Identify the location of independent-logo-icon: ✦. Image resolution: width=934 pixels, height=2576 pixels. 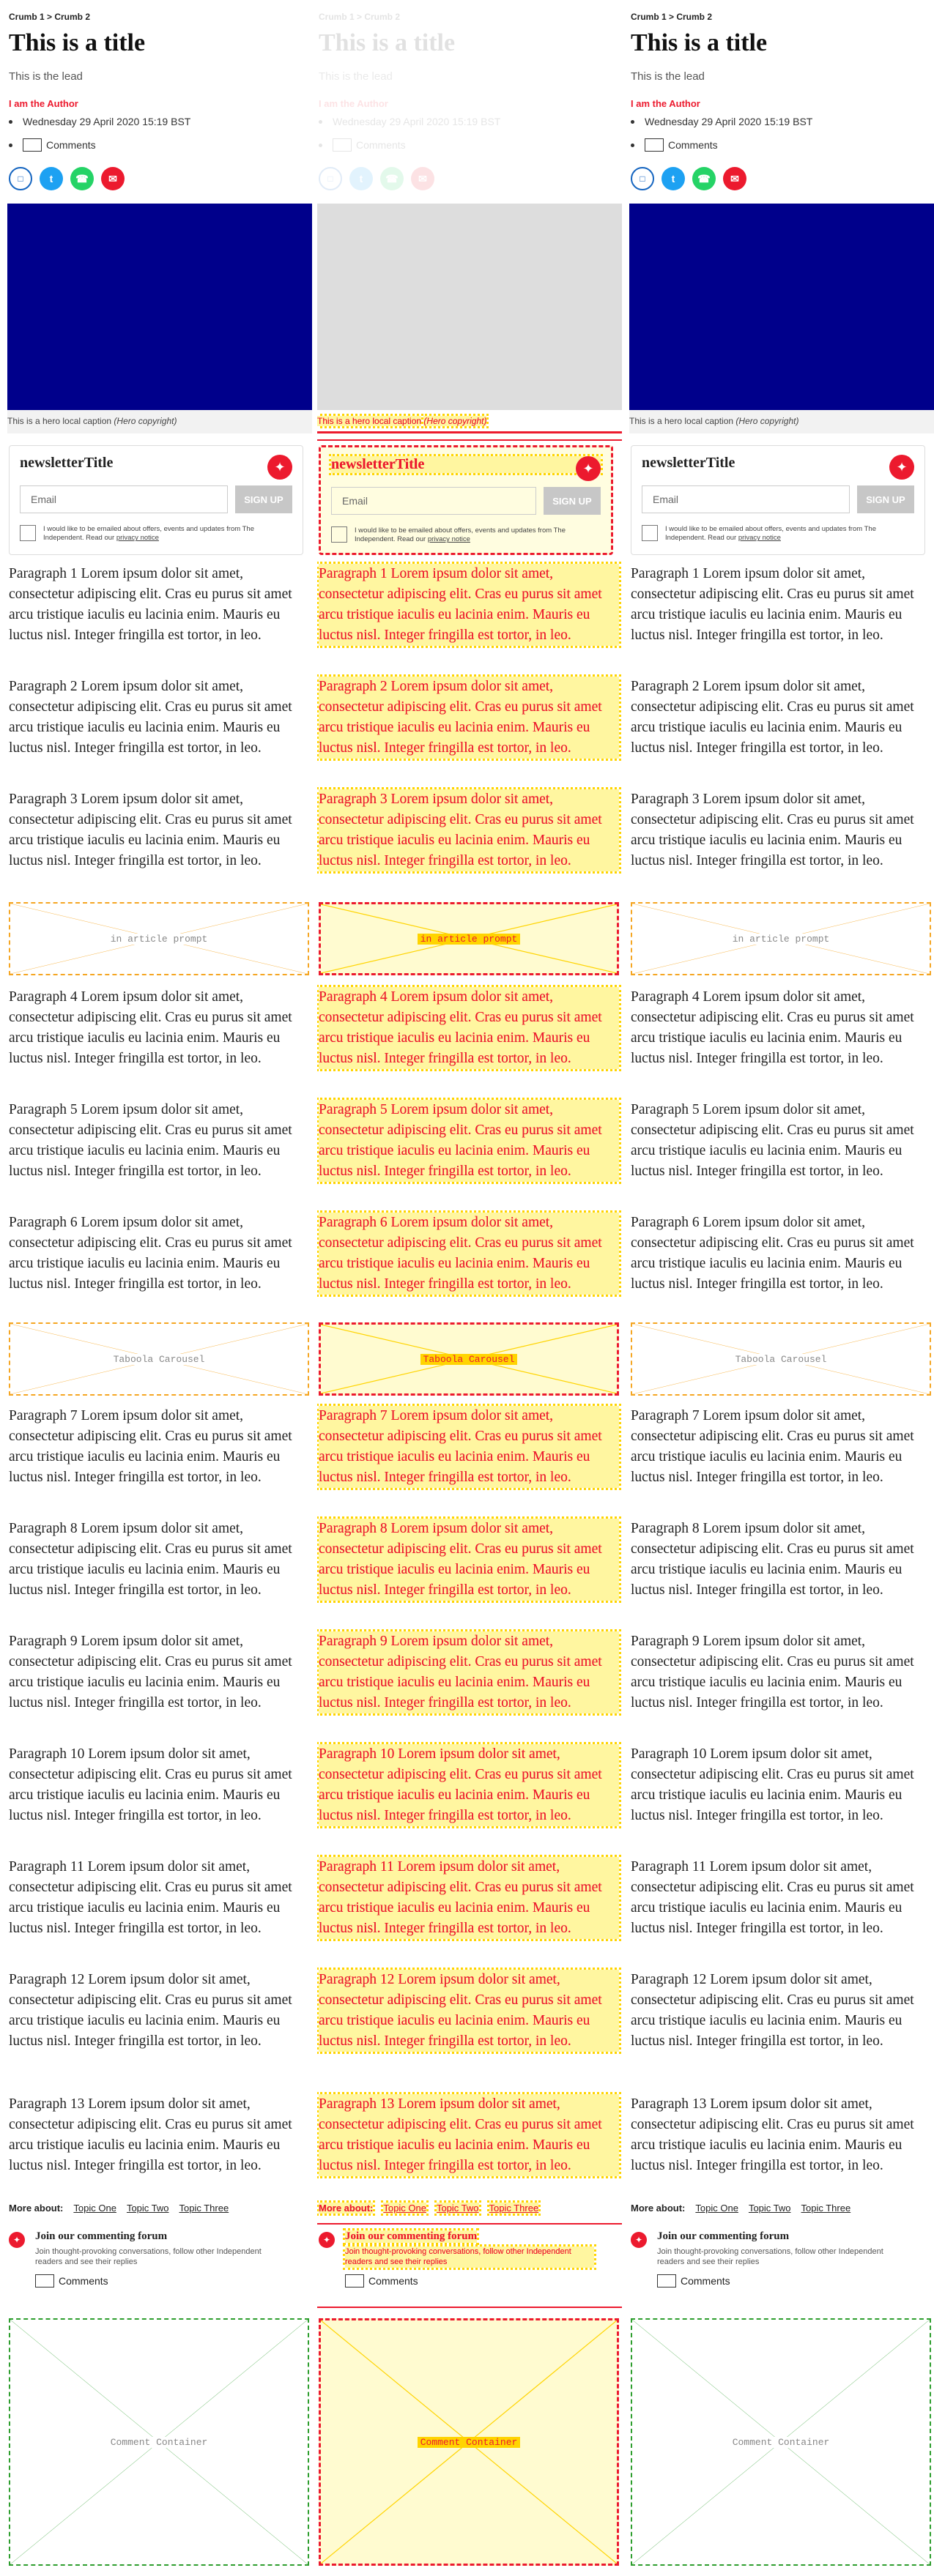
(901, 467).